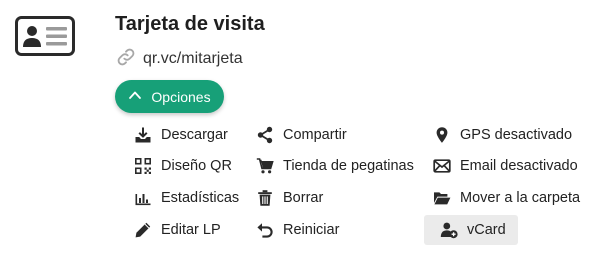 The image size is (596, 256). Describe the element at coordinates (516, 135) in the screenshot. I see `menu-item-label: GPS desactivado` at that location.